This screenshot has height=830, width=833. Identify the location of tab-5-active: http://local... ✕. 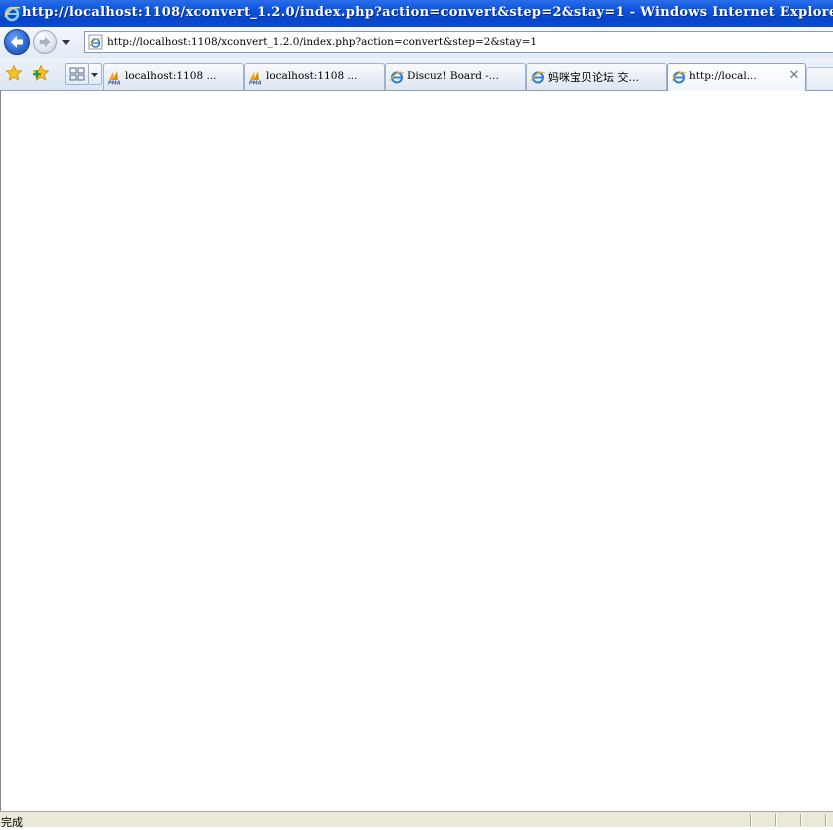
(736, 77).